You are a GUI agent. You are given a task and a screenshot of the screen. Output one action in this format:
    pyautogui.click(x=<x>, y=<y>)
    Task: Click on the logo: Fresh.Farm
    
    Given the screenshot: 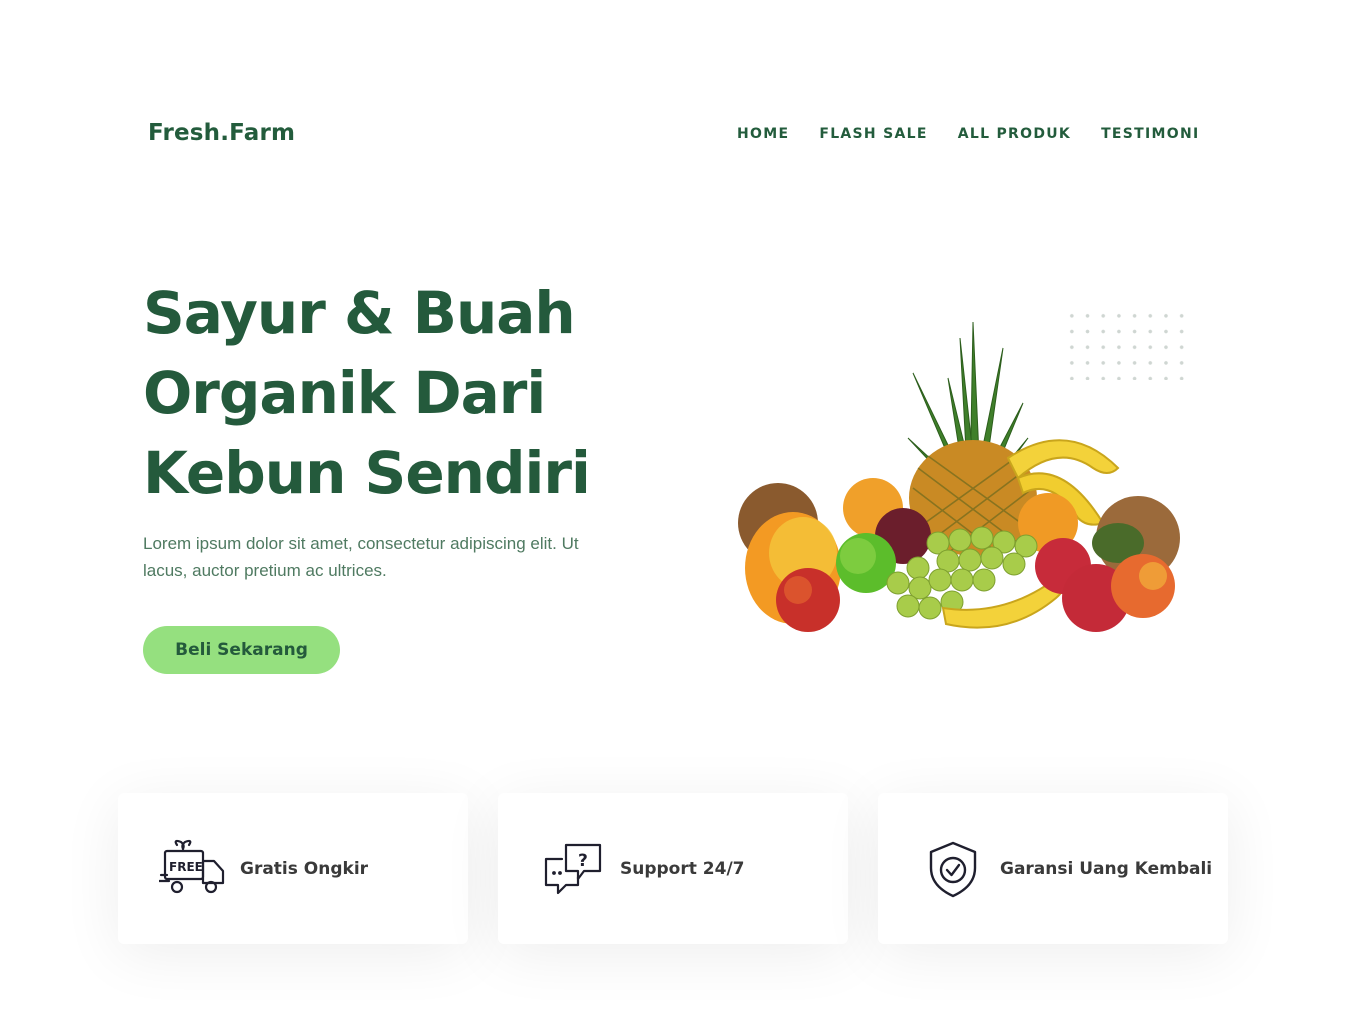 What is the action you would take?
    pyautogui.click(x=221, y=133)
    